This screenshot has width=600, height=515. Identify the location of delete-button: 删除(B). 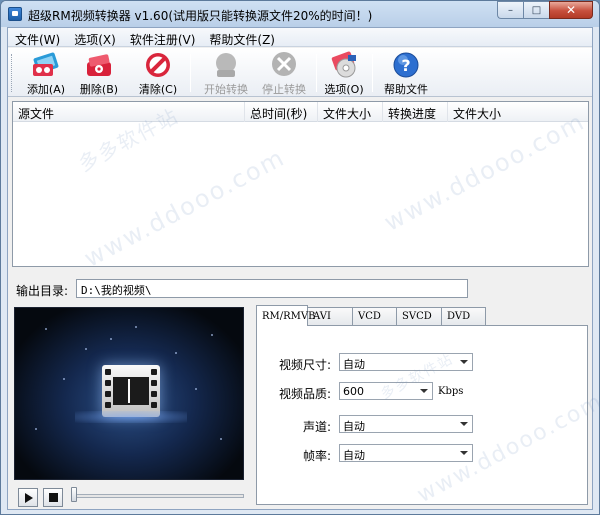
(99, 73).